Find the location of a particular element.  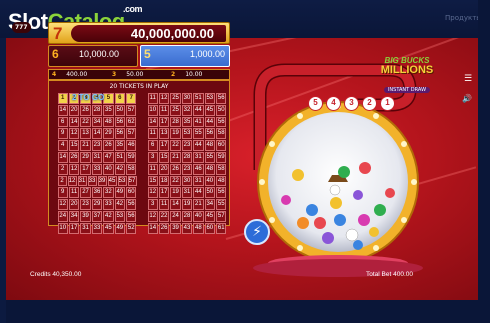

ticket-row: 14 20 26 28 35 50 57 is located at coordinates (97, 110).